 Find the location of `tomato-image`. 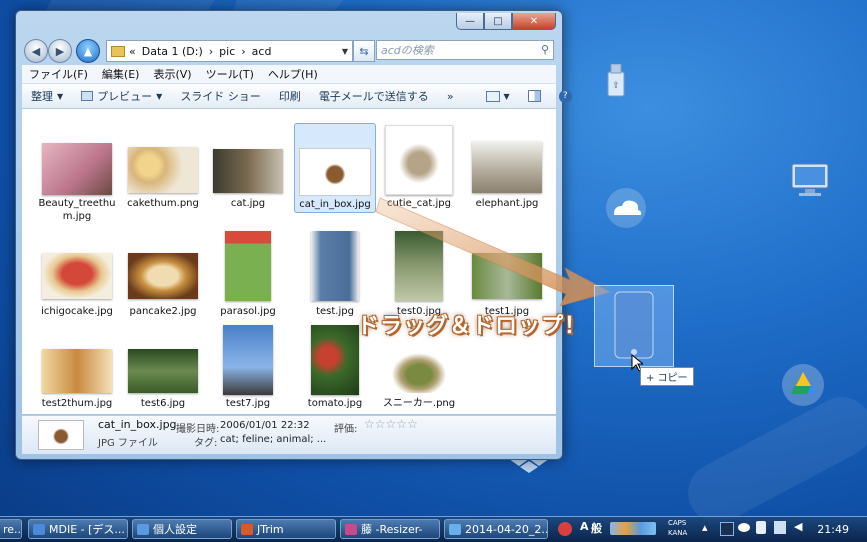

tomato-image is located at coordinates (335, 360).